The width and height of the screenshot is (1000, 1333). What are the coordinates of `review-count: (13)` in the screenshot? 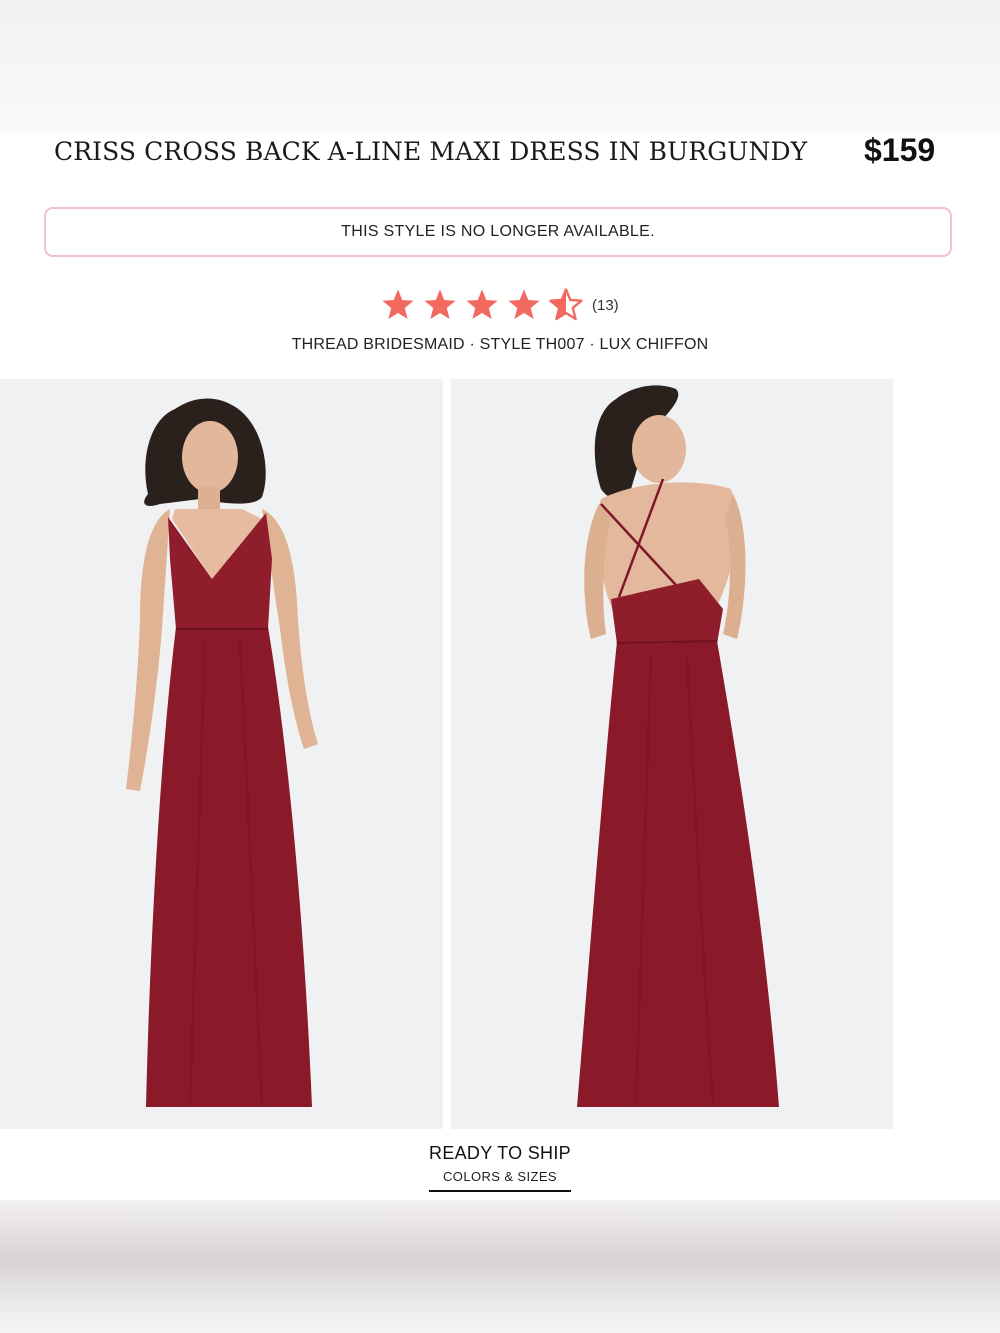 It's located at (605, 305).